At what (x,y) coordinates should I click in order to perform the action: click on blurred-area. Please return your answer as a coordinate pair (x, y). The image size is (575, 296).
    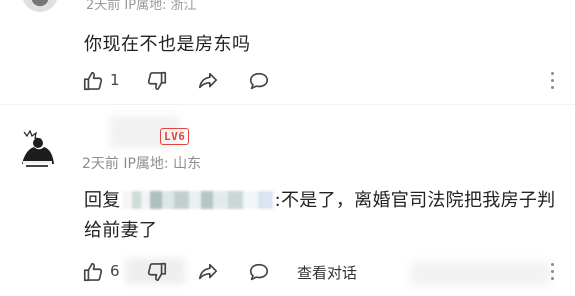
    Looking at the image, I should click on (480, 274).